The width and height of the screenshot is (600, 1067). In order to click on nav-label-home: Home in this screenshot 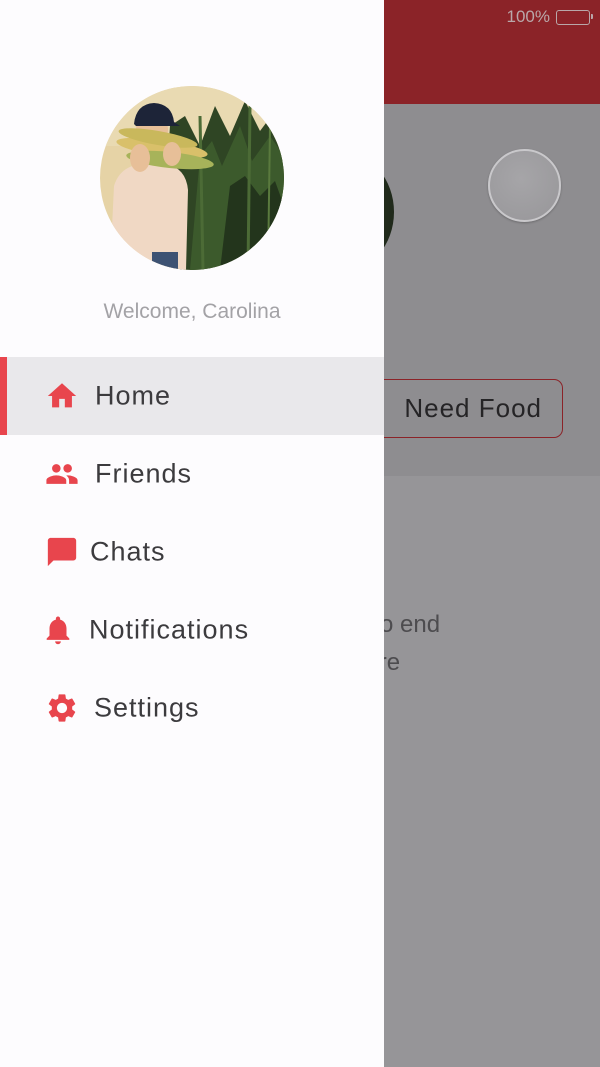, I will do `click(133, 395)`.